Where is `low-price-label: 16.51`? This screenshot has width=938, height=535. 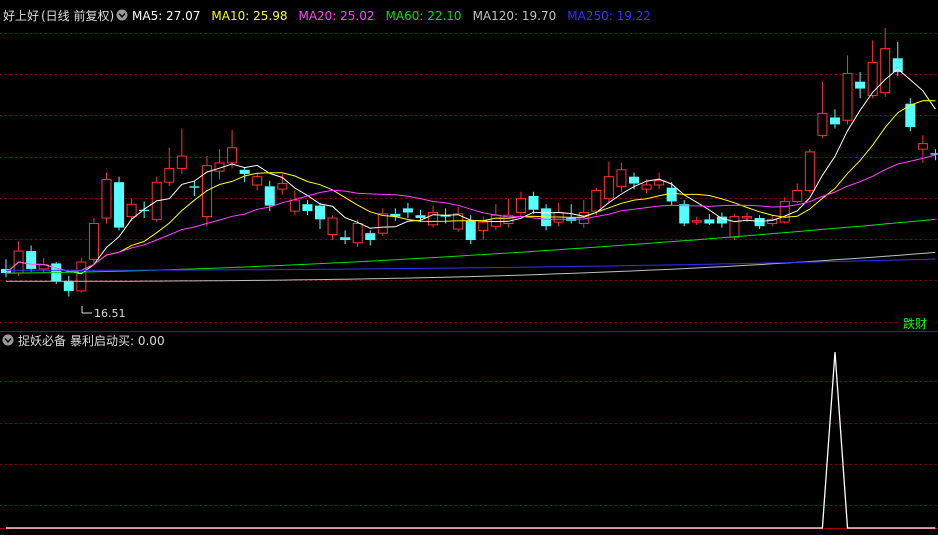
low-price-label: 16.51 is located at coordinates (110, 313).